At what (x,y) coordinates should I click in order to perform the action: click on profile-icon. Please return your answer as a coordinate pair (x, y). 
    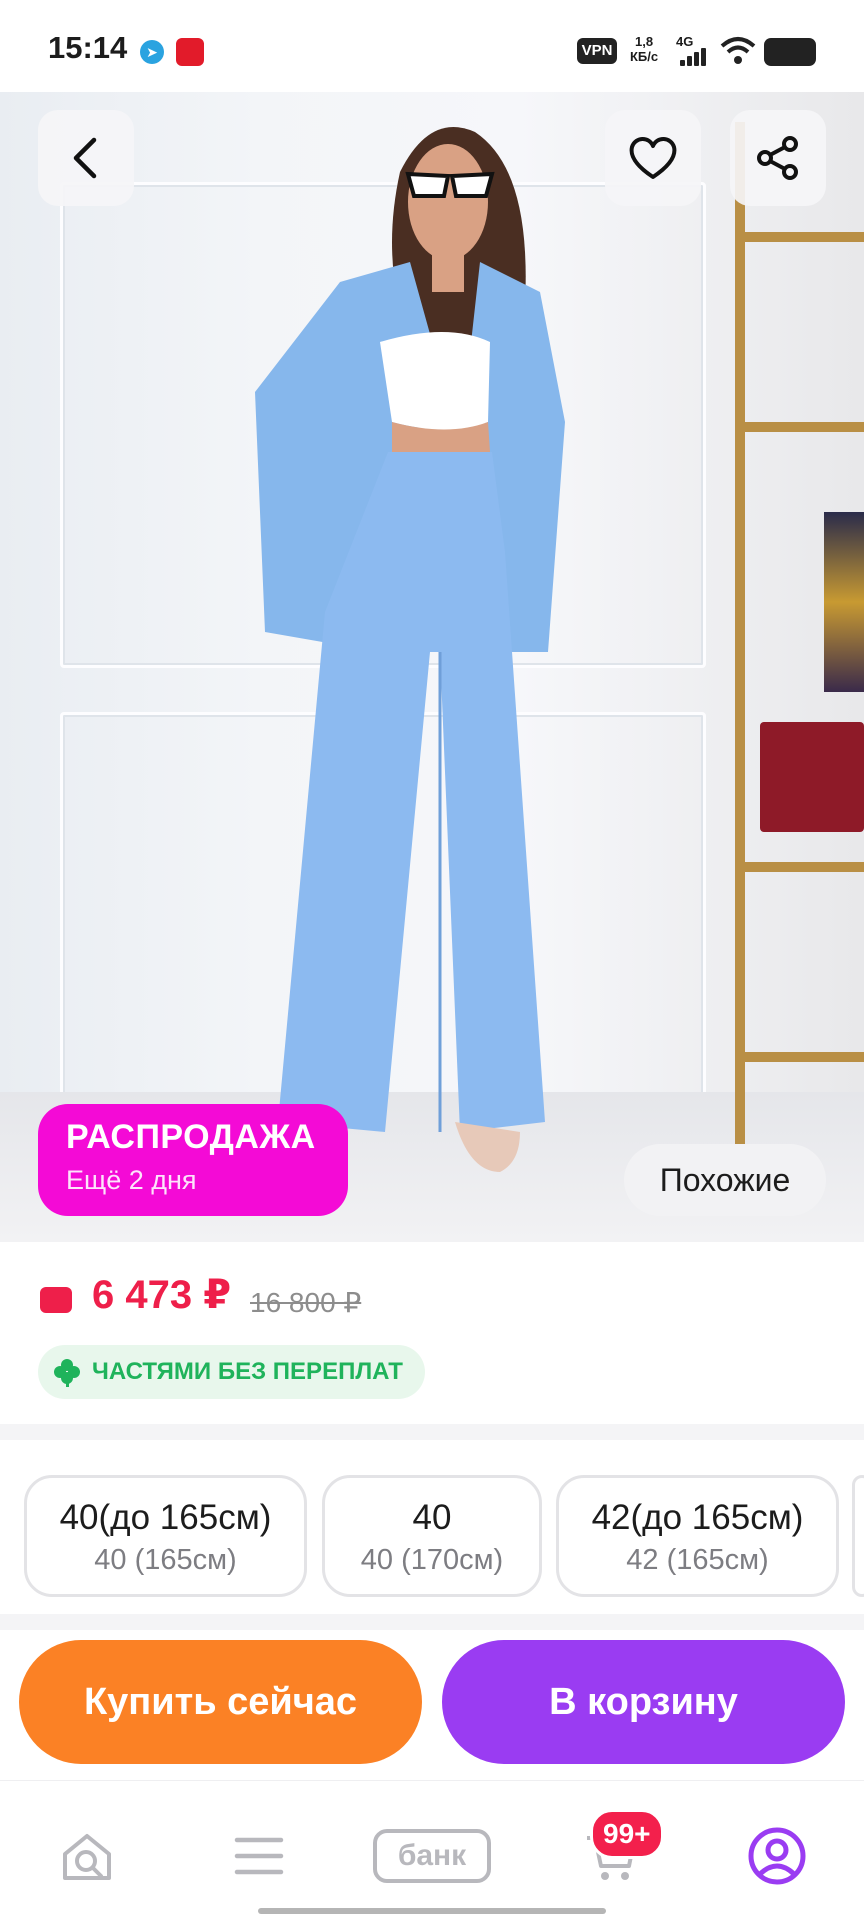
    Looking at the image, I should click on (777, 1856).